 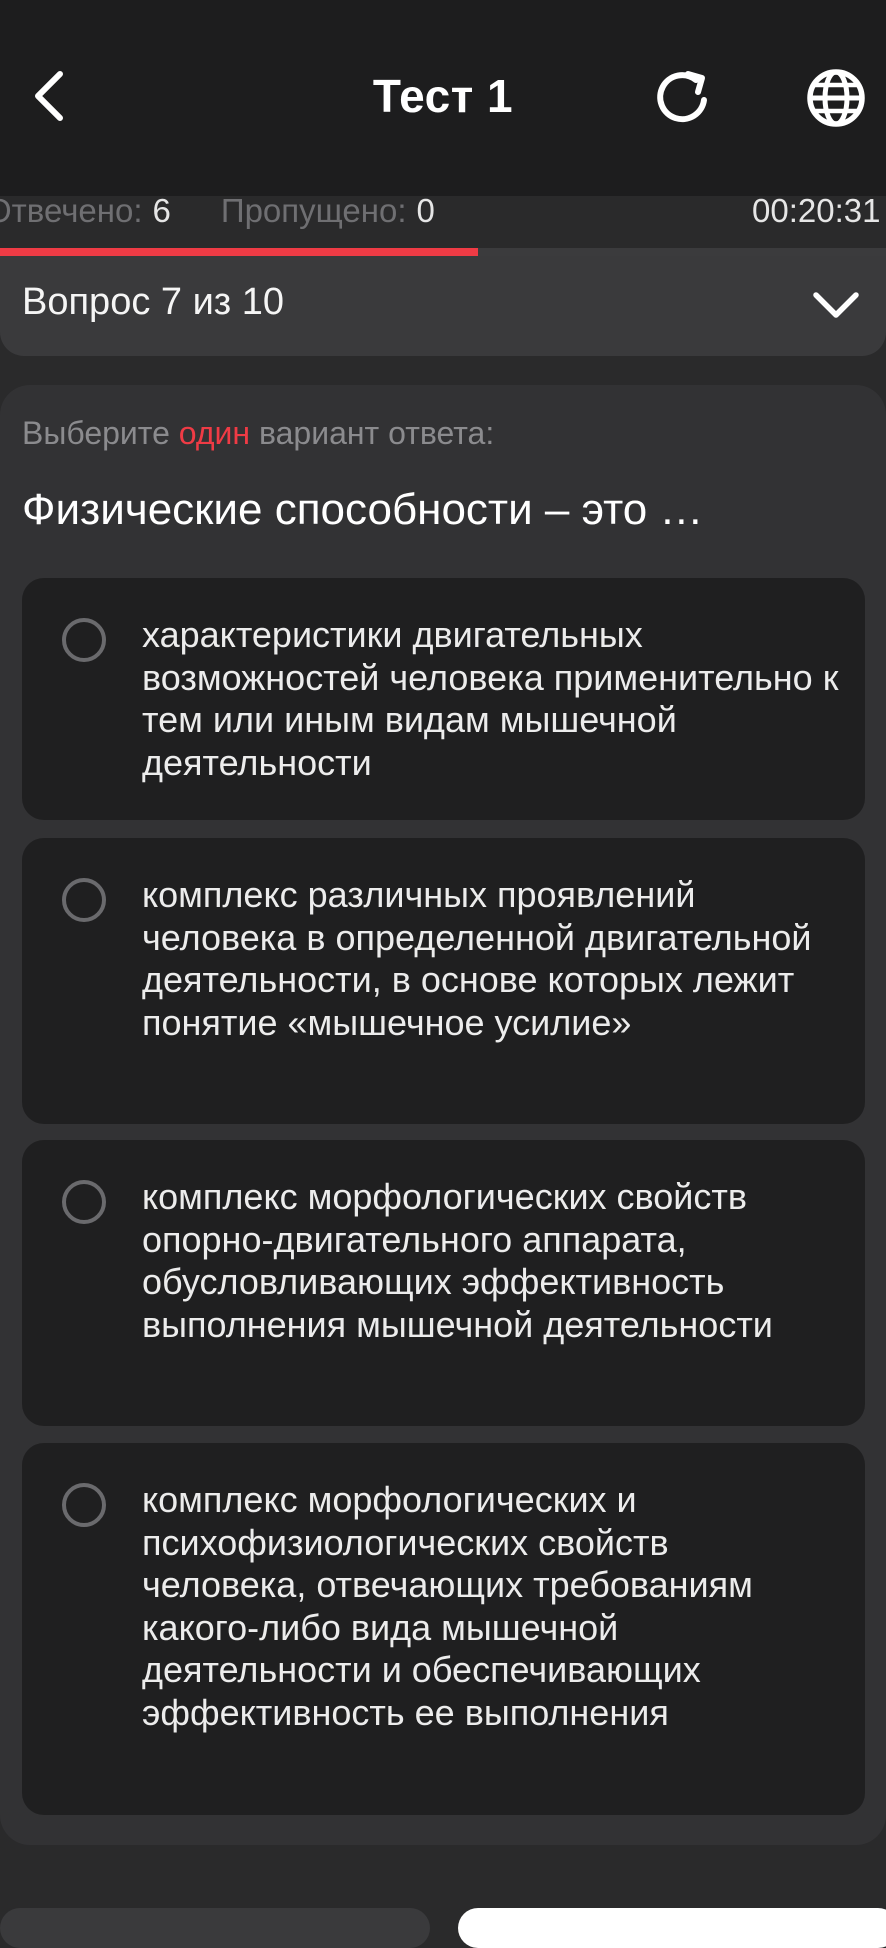 I want to click on progress-fill, so click(x=239, y=252).